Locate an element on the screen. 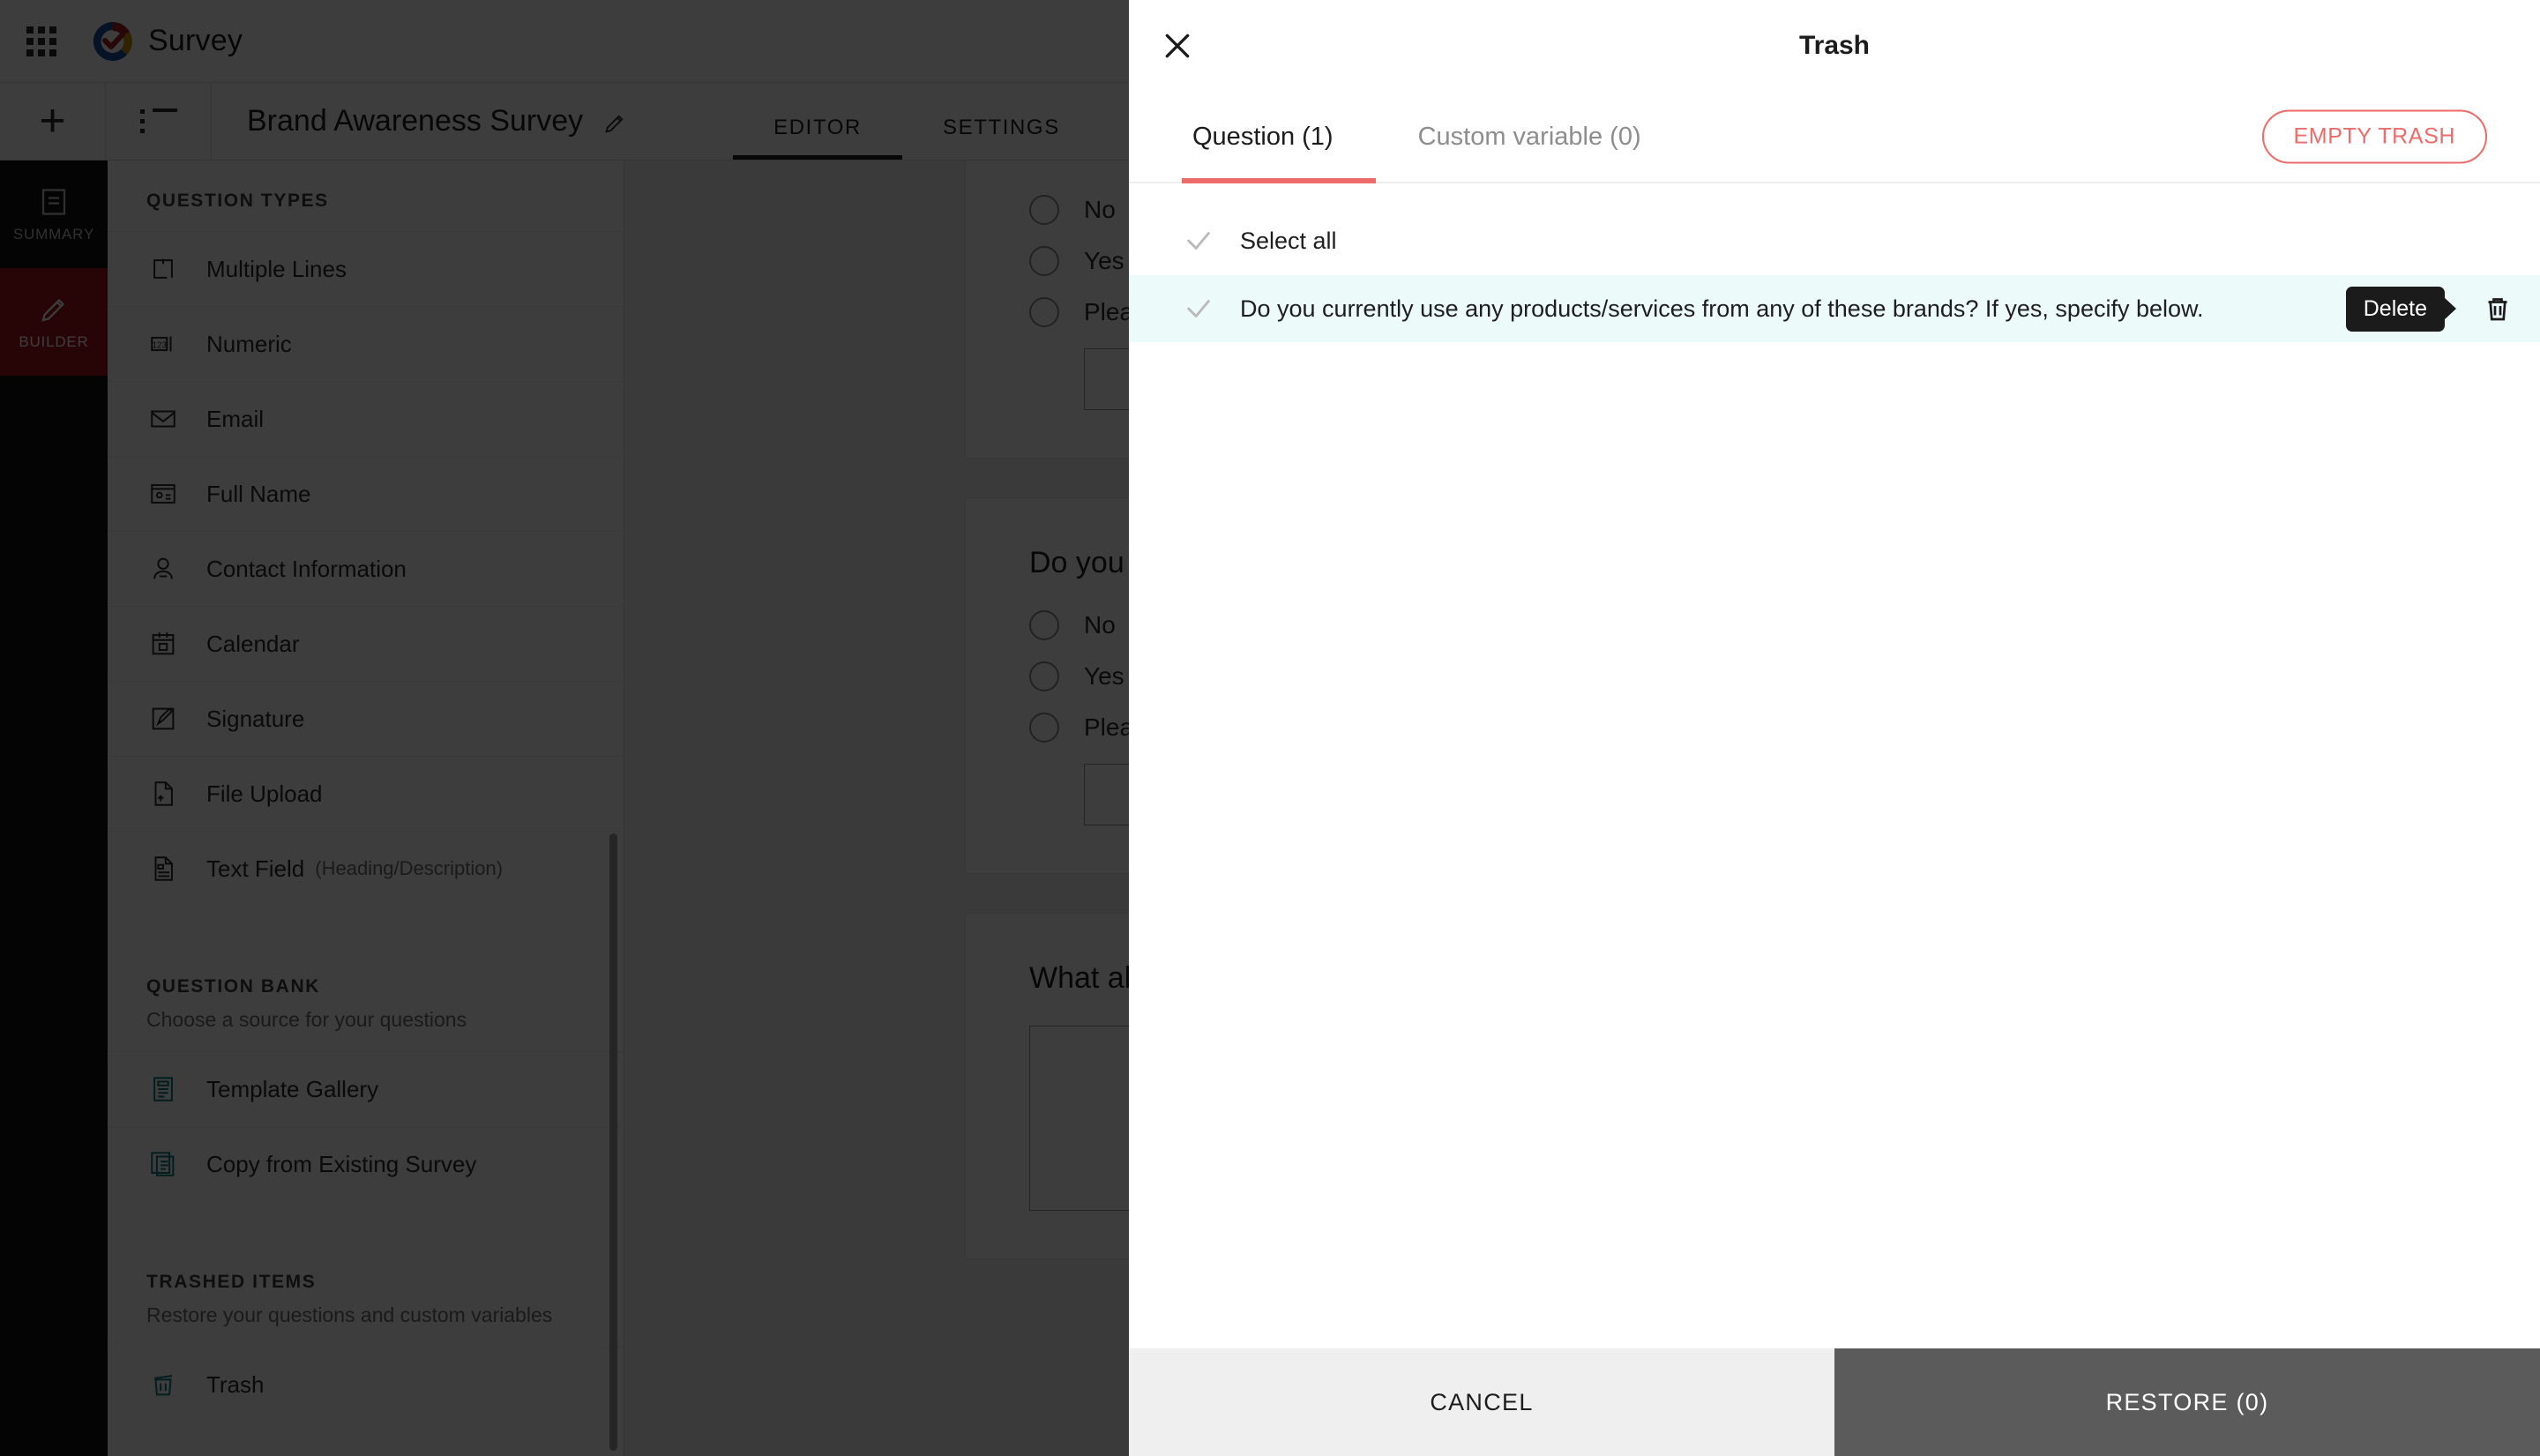 The height and width of the screenshot is (1456, 2540). select-all-label: Select all is located at coordinates (1288, 240).